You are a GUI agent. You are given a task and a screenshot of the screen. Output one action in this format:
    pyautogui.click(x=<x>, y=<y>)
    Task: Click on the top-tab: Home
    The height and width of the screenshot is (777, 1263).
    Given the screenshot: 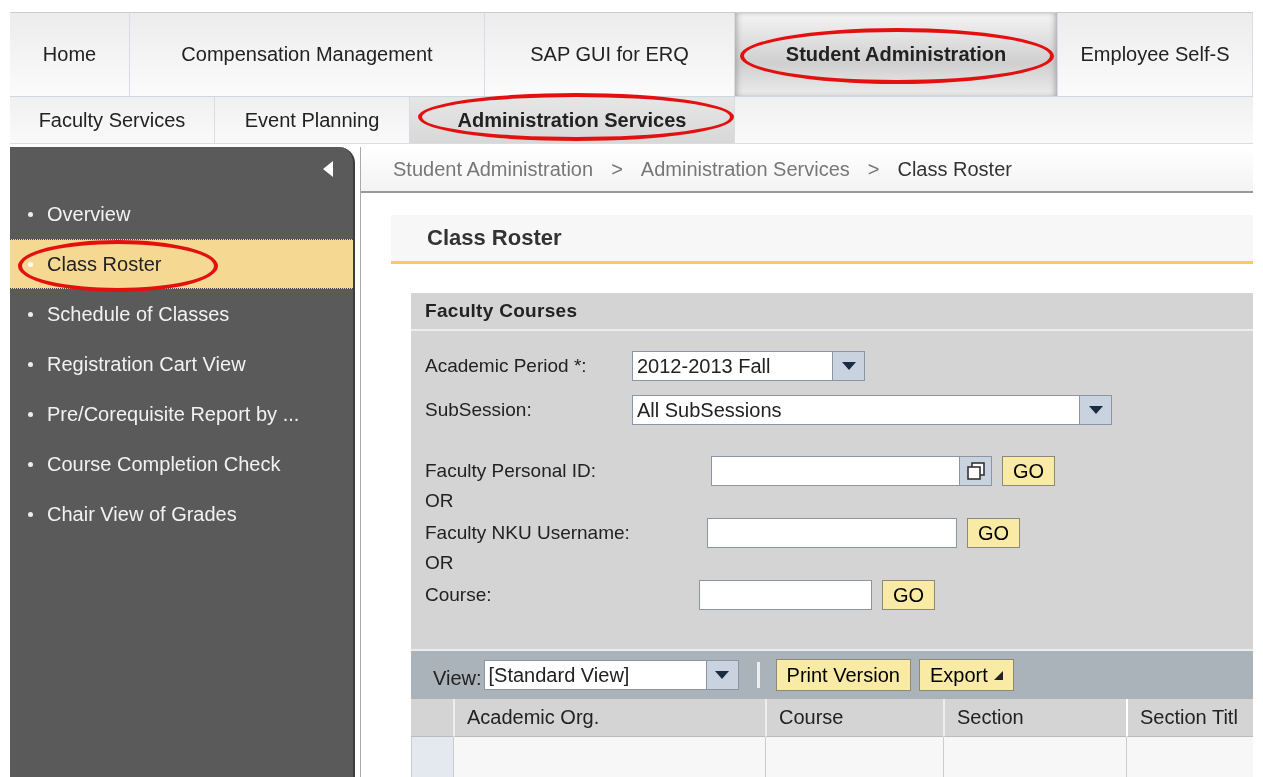 What is the action you would take?
    pyautogui.click(x=70, y=54)
    